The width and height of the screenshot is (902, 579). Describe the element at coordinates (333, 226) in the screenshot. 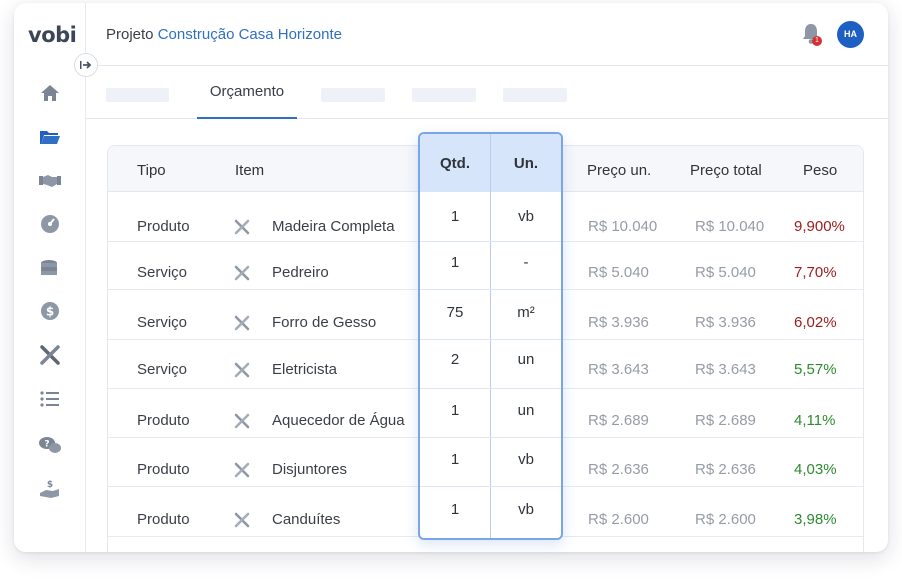

I see `cell-item: Madeira Completa` at that location.